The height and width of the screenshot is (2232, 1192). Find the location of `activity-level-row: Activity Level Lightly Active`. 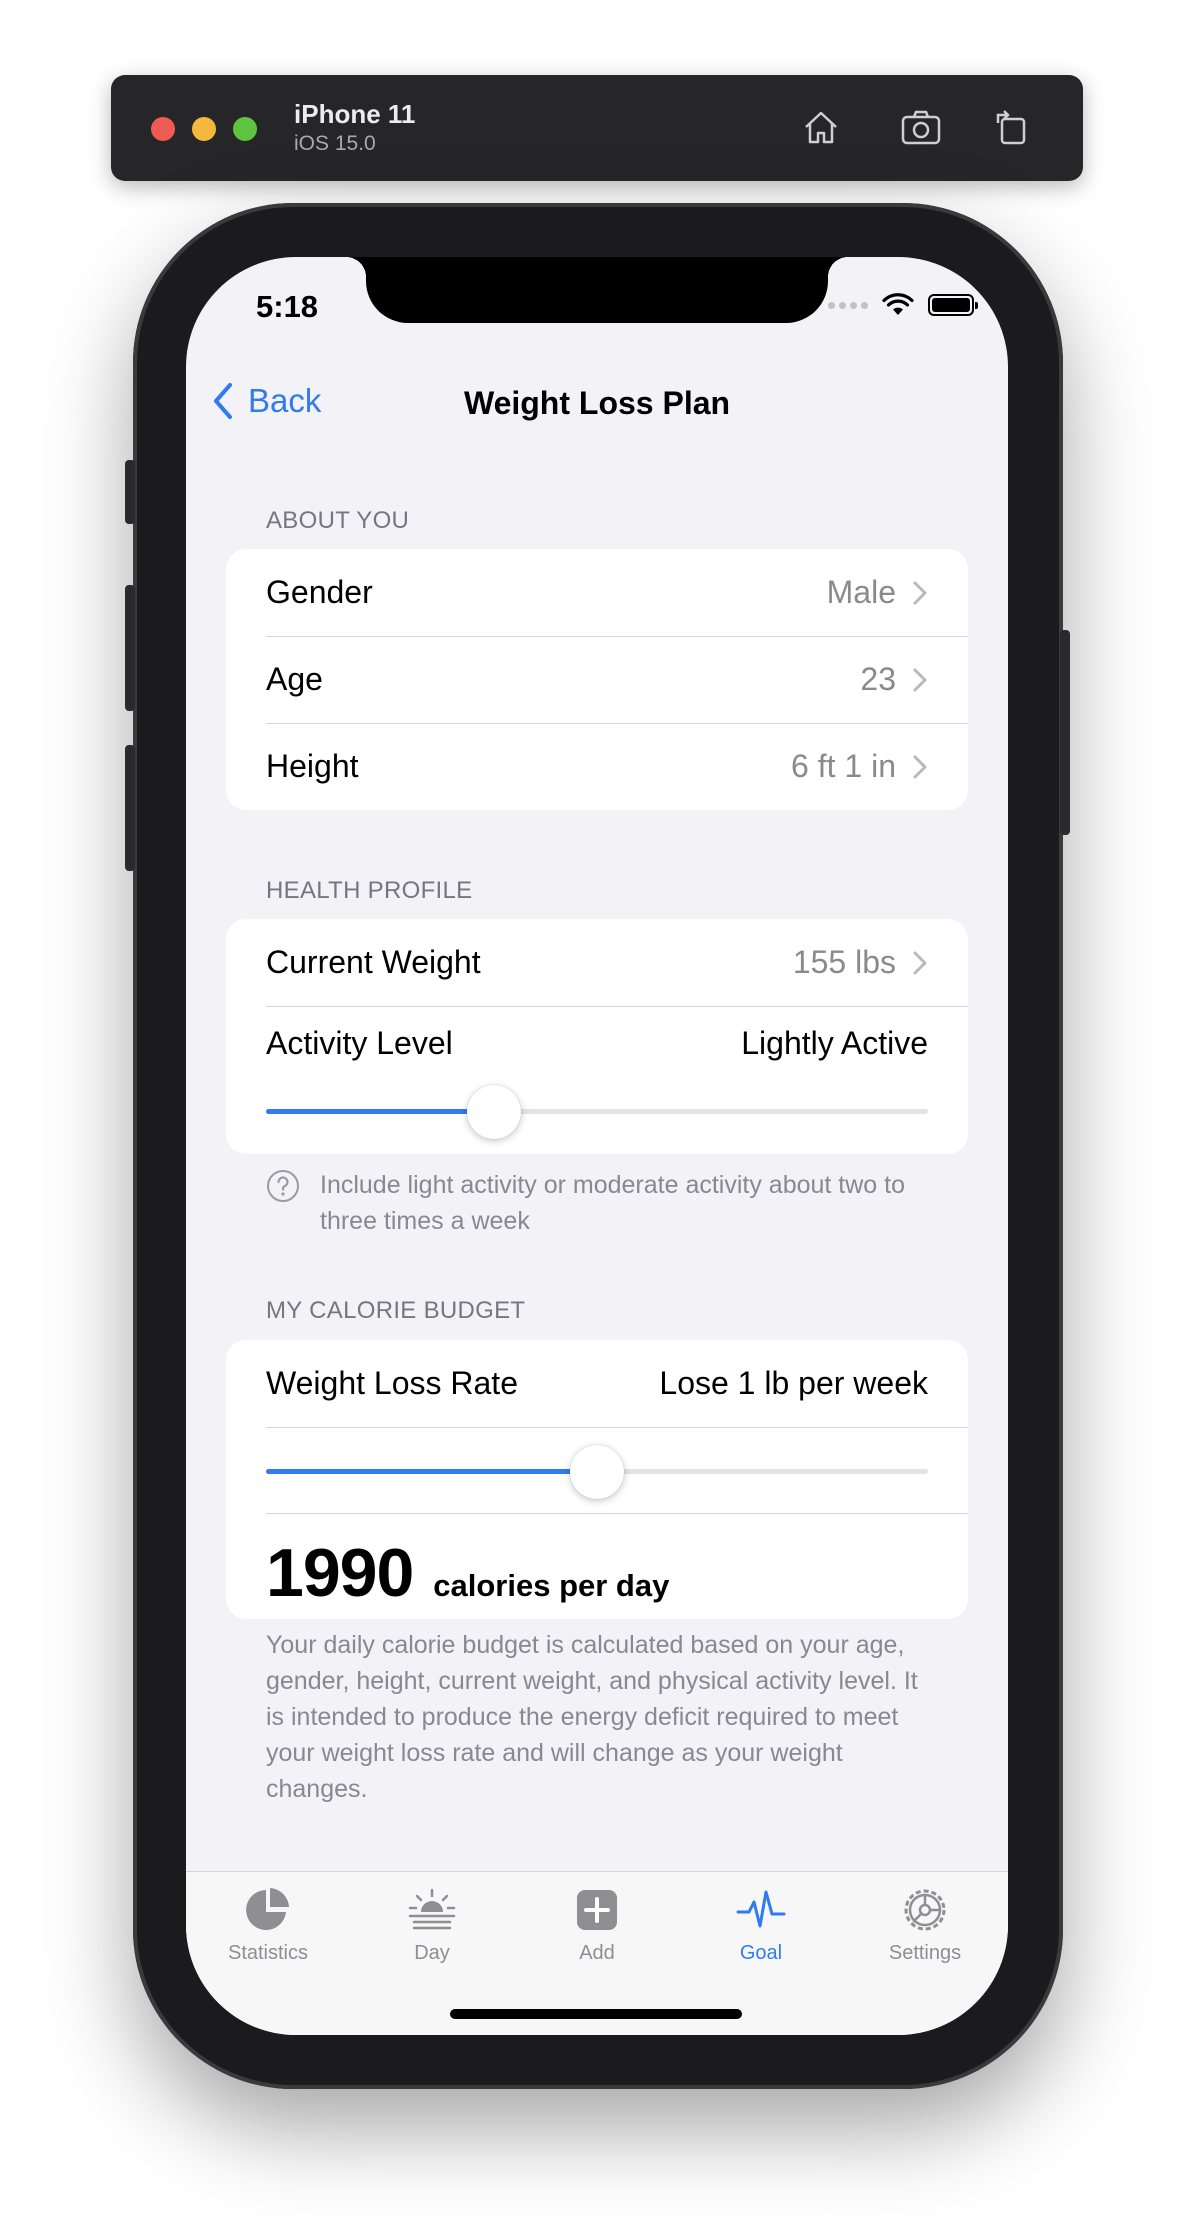

activity-level-row: Activity Level Lightly Active is located at coordinates (597, 1039).